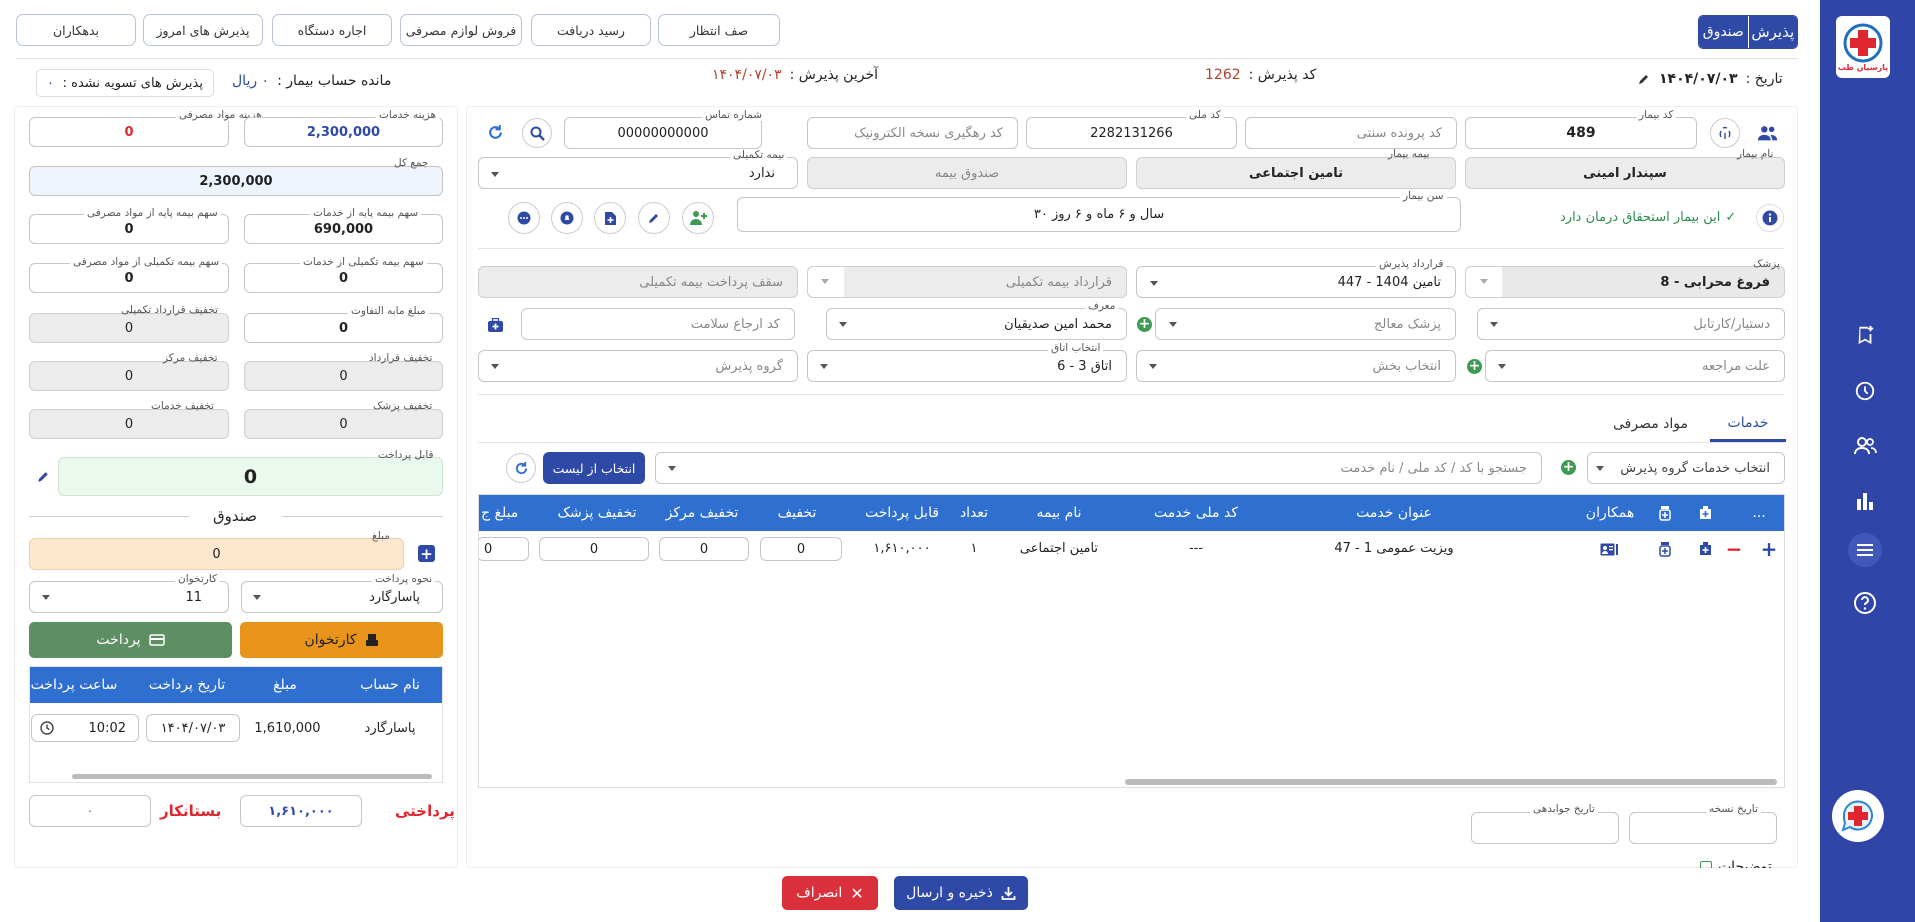  I want to click on add-visit-reason-icon: +, so click(1474, 366).